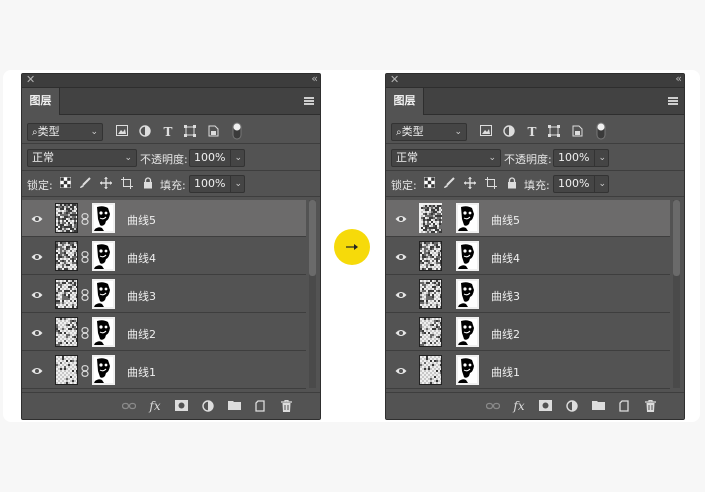  What do you see at coordinates (260, 406) in the screenshot?
I see `new-layer-icon` at bounding box center [260, 406].